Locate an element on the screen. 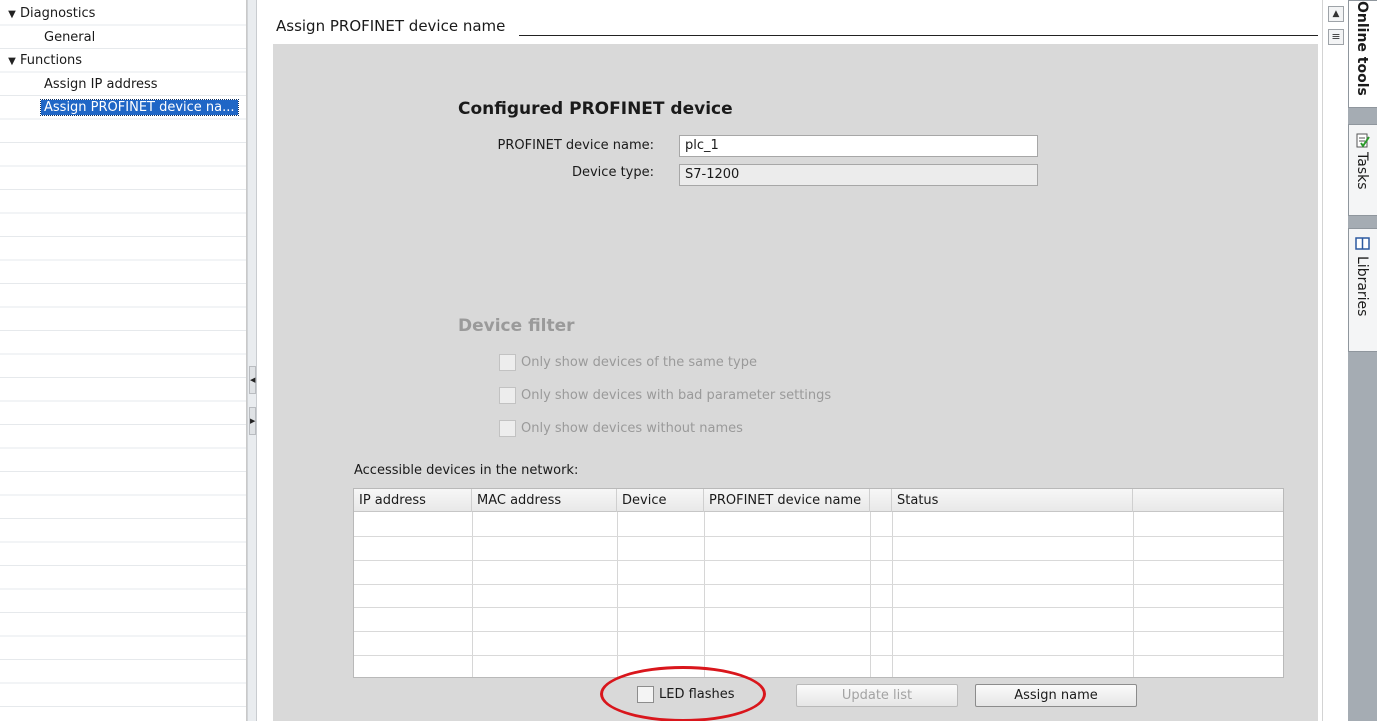 The image size is (1377, 721). assign-name-button: Assign name is located at coordinates (1056, 695).